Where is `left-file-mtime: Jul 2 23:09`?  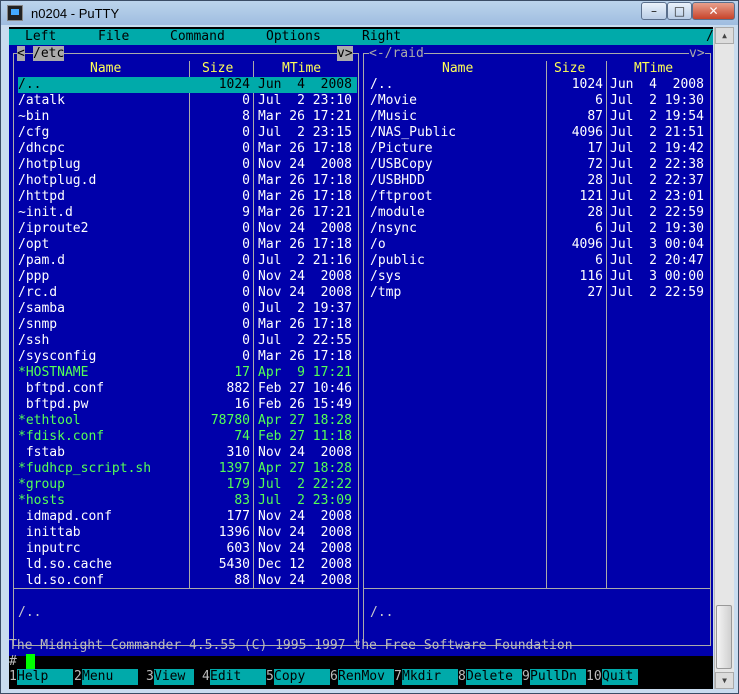 left-file-mtime: Jul 2 23:09 is located at coordinates (305, 501).